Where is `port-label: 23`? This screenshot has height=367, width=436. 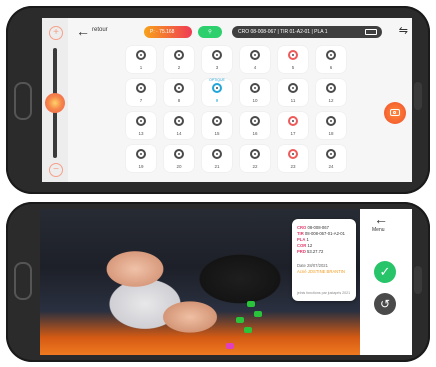 port-label: 23 is located at coordinates (293, 166).